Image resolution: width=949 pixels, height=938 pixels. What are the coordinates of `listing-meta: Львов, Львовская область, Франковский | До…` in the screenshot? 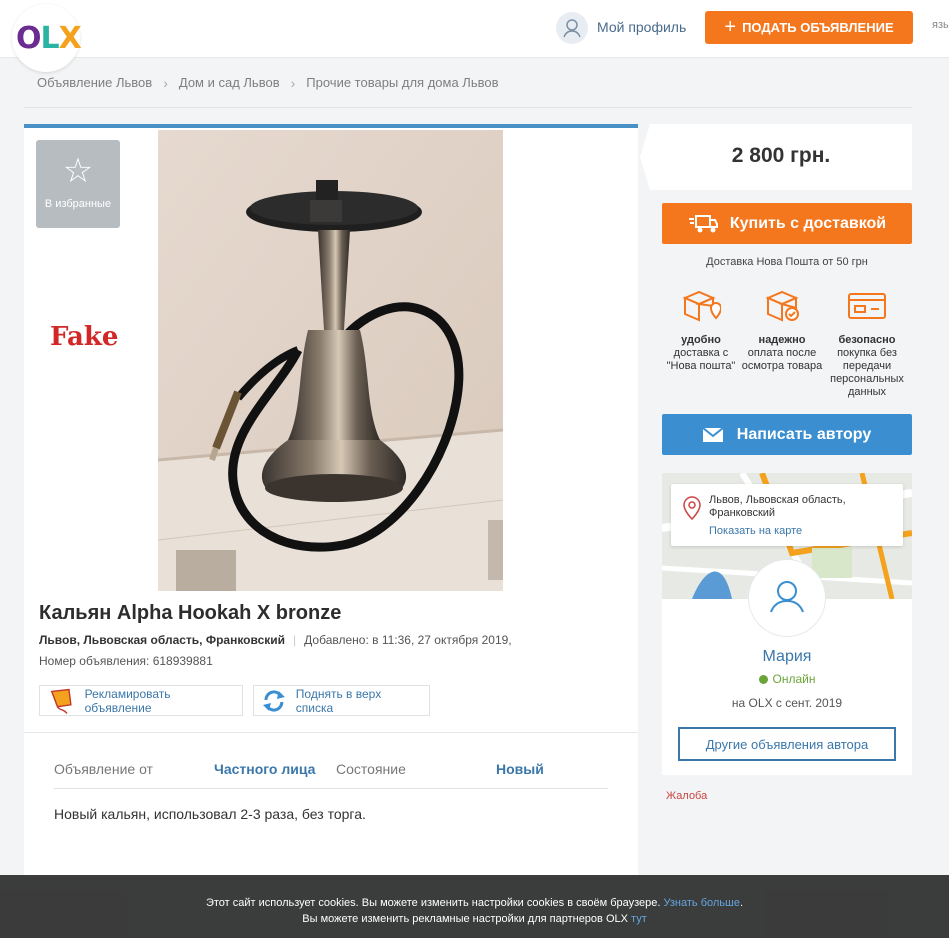 It's located at (275, 640).